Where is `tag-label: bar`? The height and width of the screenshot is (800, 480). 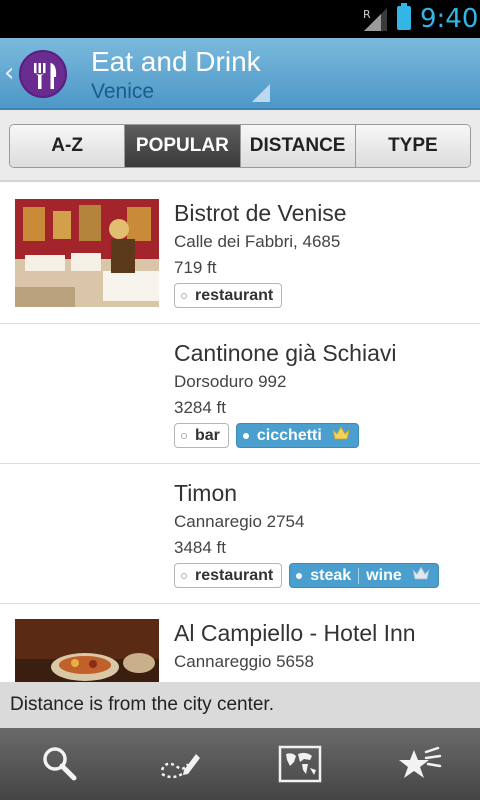
tag-label: bar is located at coordinates (207, 435).